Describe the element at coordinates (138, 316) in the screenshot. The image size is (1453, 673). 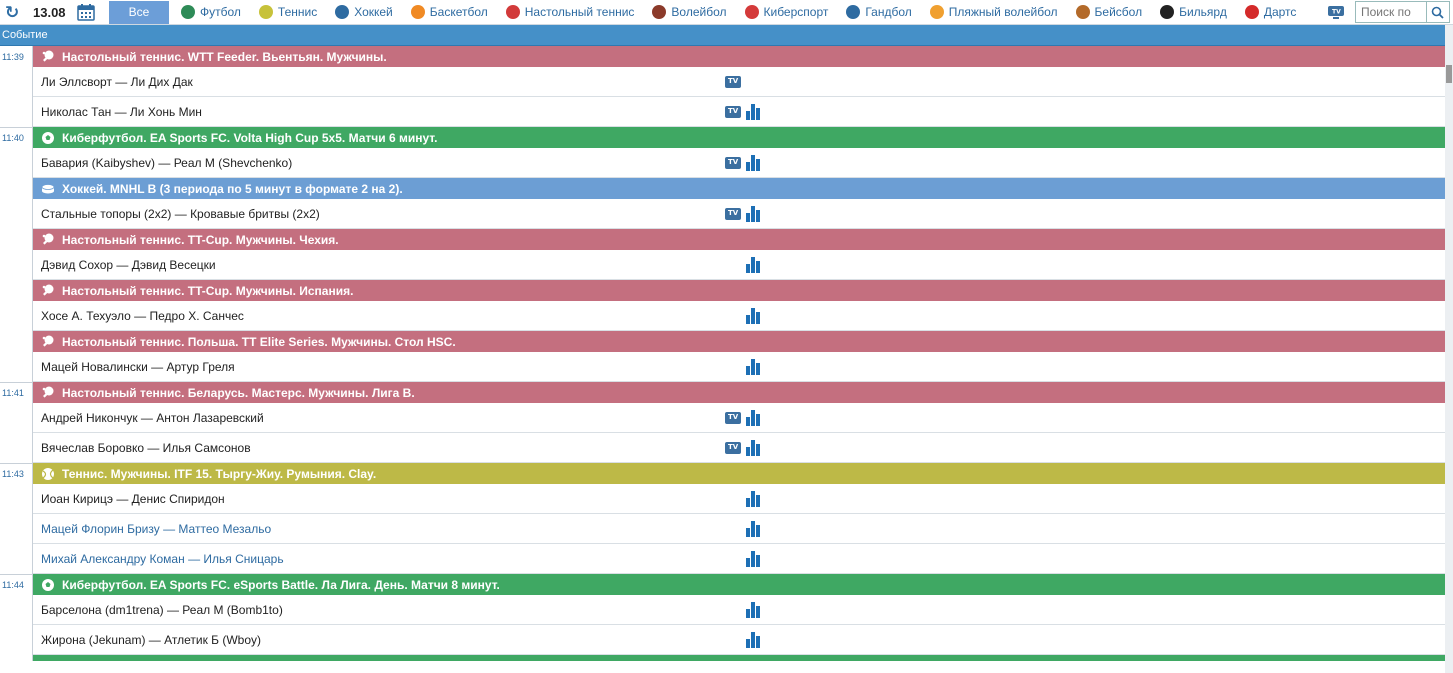
I see `match-name: Хосе А. Техуэло — Педро Х. Санчес` at that location.